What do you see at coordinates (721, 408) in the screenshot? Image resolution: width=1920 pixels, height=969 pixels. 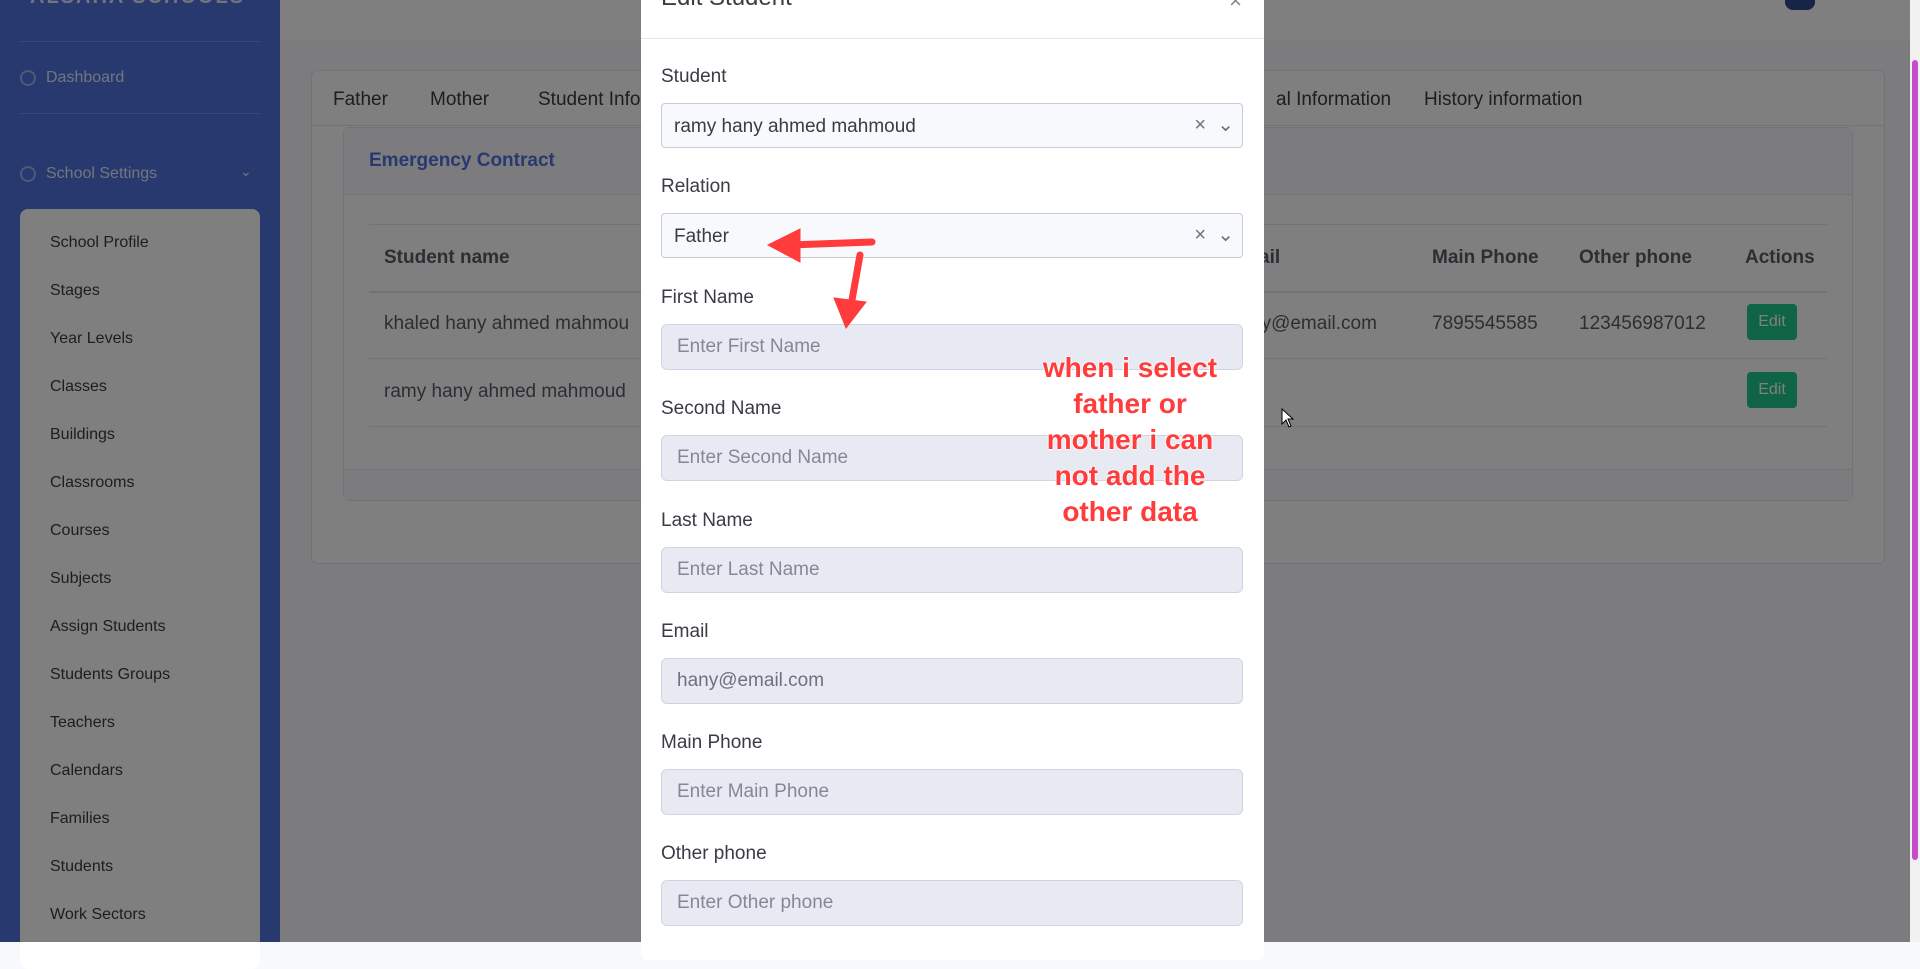 I see `second-name-label: Second Name` at bounding box center [721, 408].